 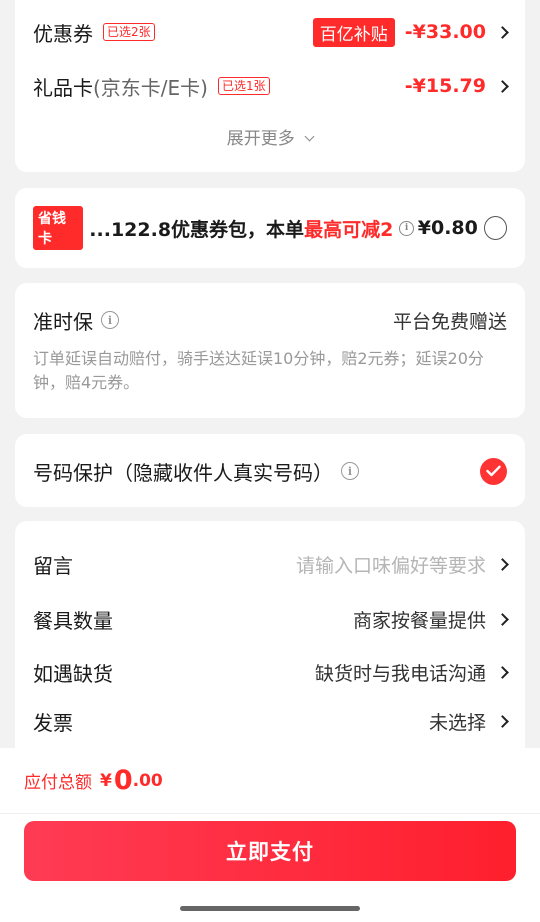 What do you see at coordinates (353, 32) in the screenshot?
I see `subsidy-badge: 百亿补贴` at bounding box center [353, 32].